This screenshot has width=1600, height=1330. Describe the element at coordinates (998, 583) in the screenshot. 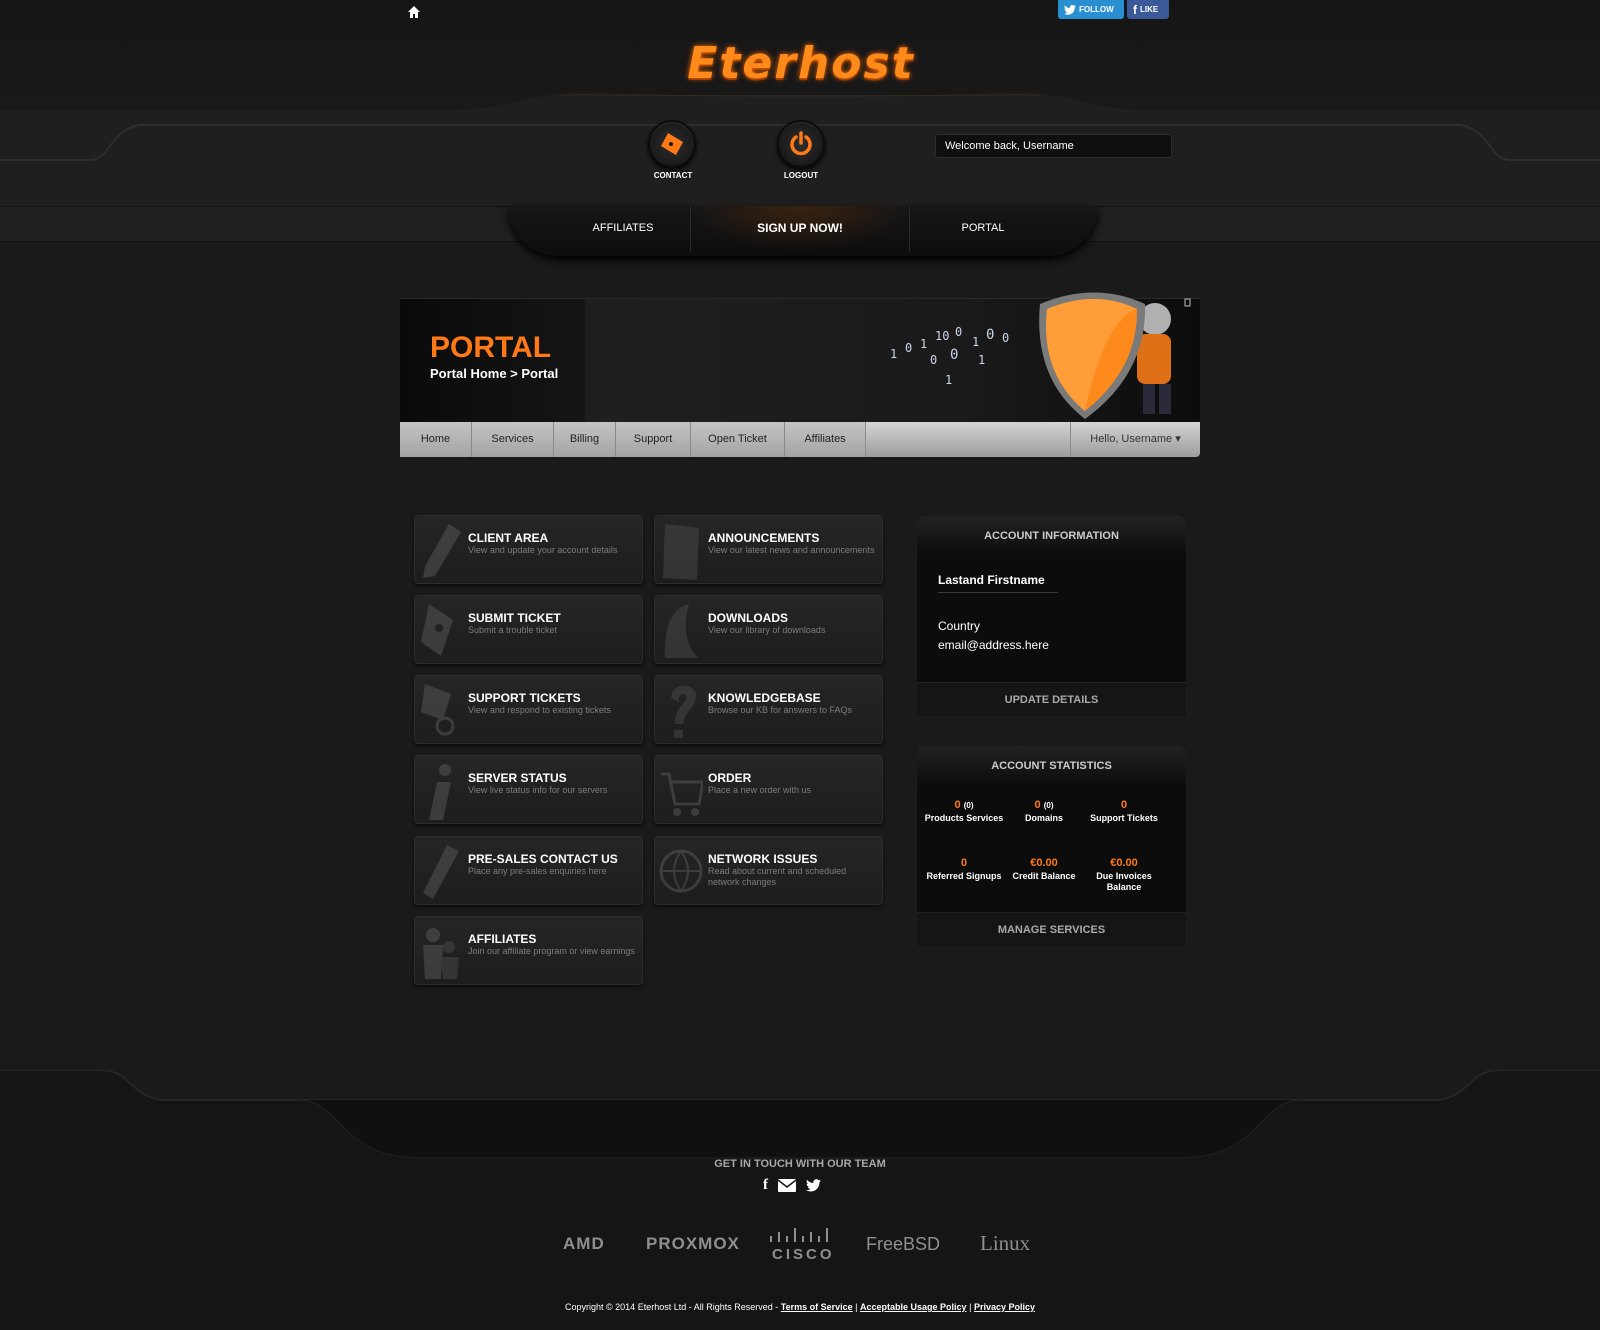

I see `account-name: Lastand Firstname` at that location.